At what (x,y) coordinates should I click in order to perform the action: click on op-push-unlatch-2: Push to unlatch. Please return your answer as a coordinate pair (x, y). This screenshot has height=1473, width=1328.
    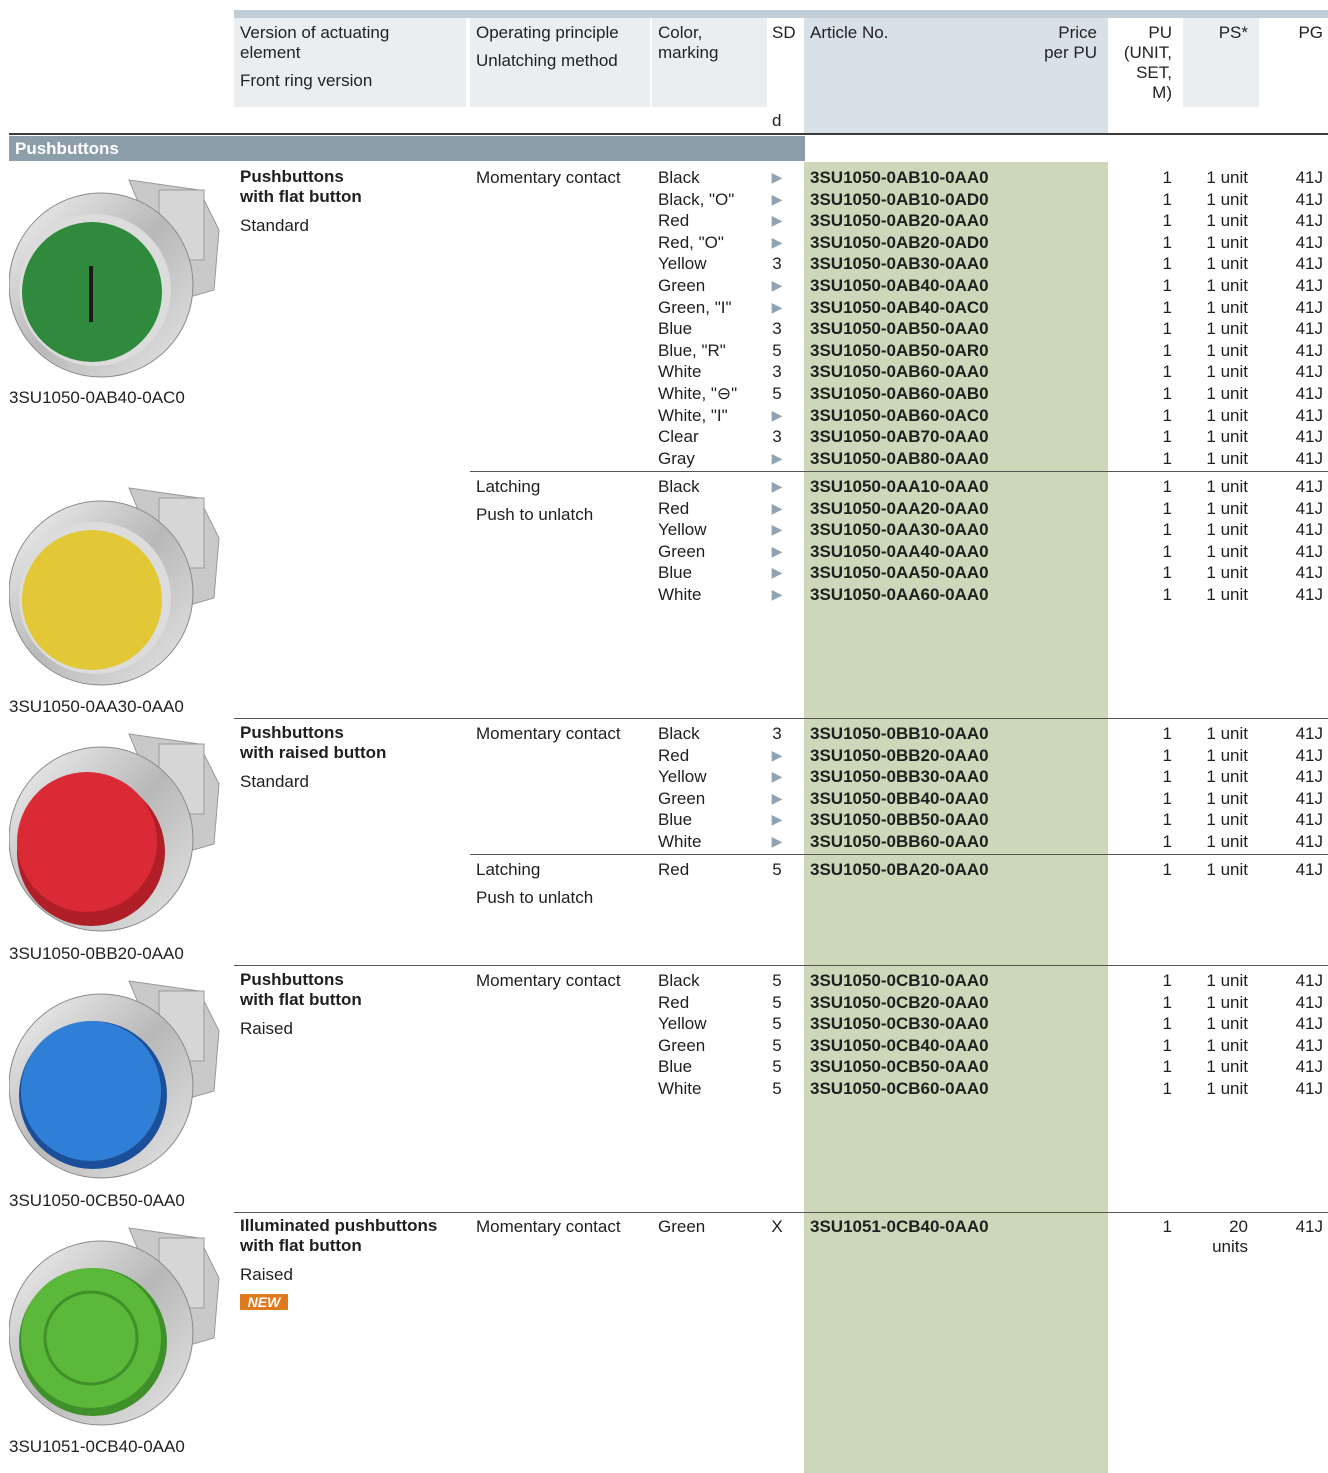
    Looking at the image, I should click on (535, 897).